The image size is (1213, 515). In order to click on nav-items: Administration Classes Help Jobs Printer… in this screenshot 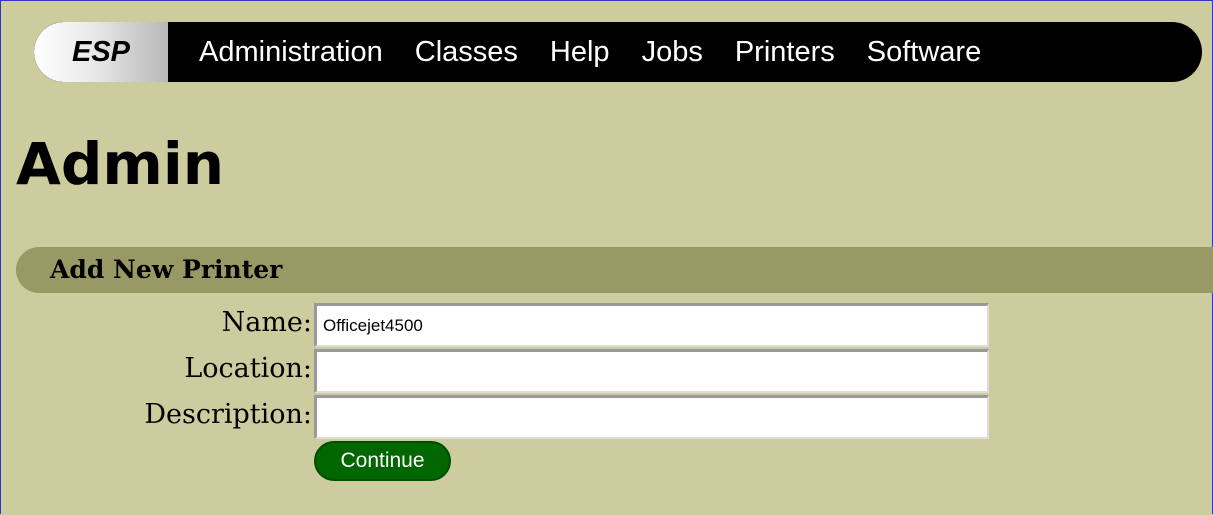, I will do `click(574, 52)`.